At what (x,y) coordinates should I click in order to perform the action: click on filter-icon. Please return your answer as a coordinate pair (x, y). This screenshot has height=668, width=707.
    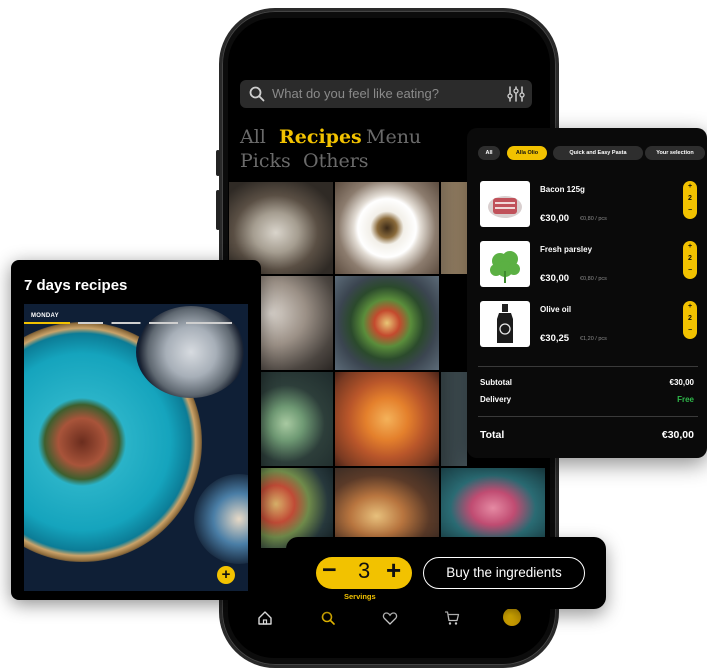
    Looking at the image, I should click on (516, 94).